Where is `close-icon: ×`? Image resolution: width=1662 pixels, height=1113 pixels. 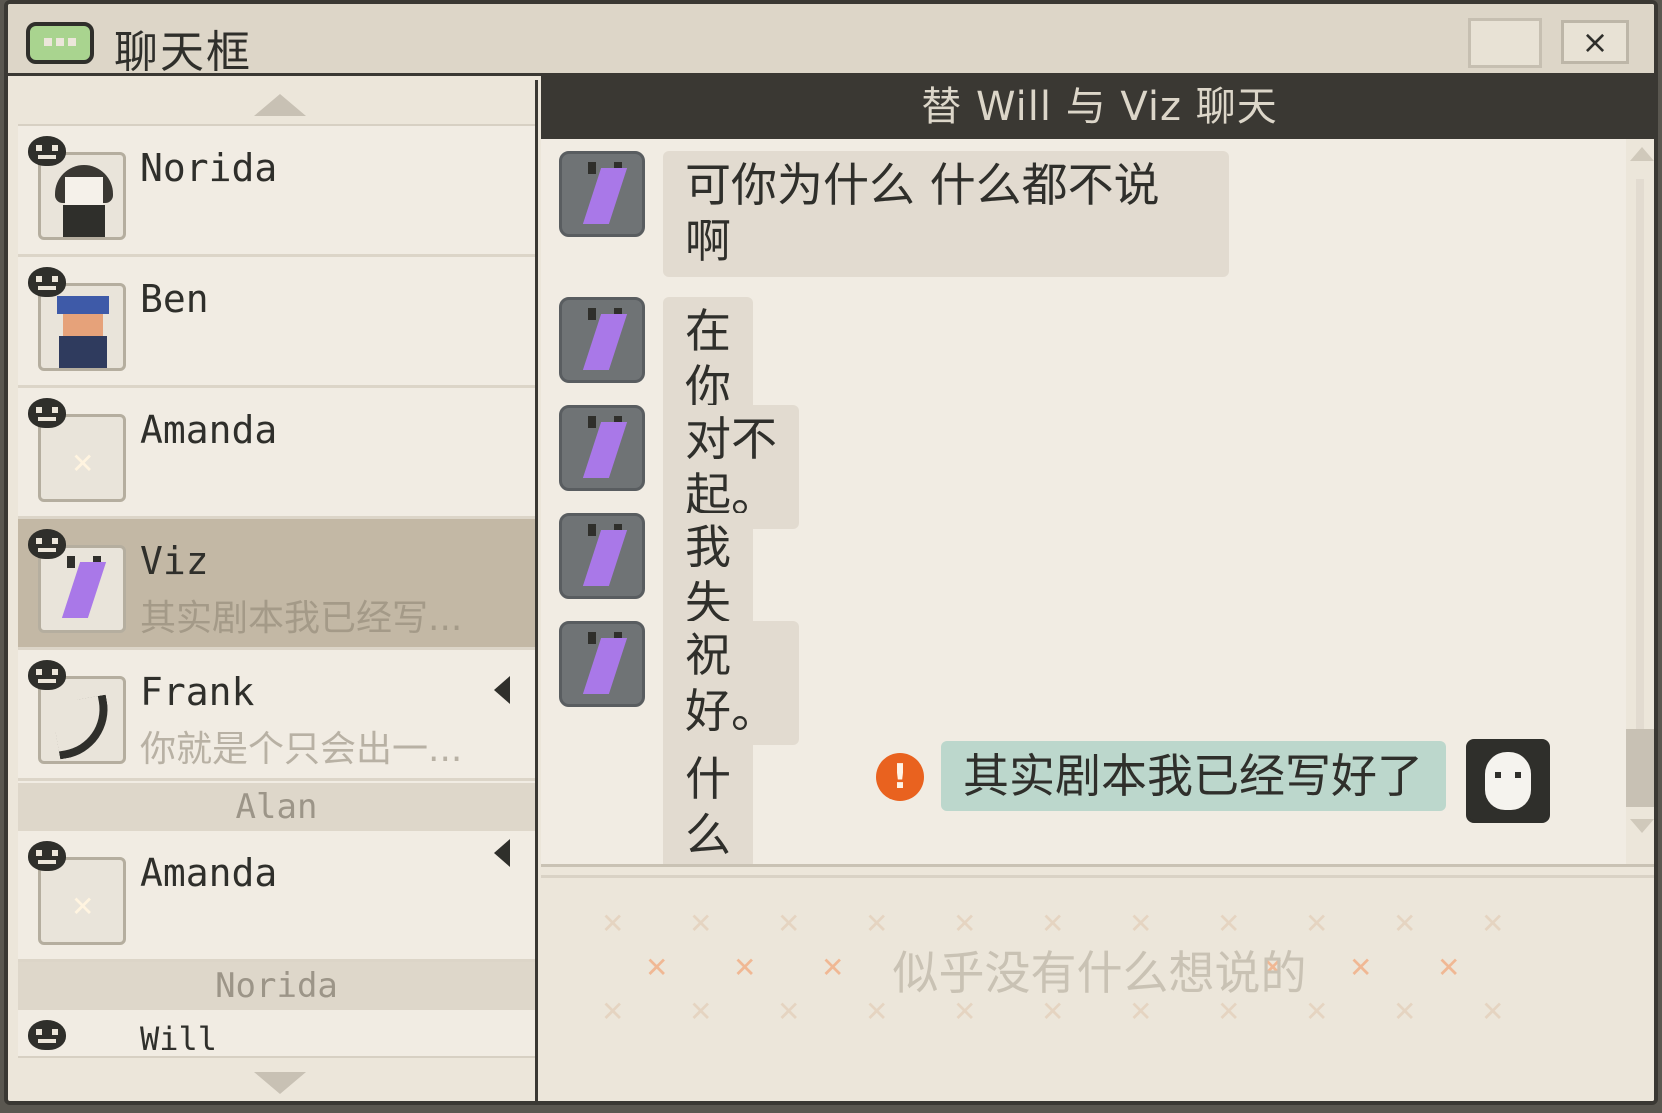
close-icon: × is located at coordinates (1595, 42).